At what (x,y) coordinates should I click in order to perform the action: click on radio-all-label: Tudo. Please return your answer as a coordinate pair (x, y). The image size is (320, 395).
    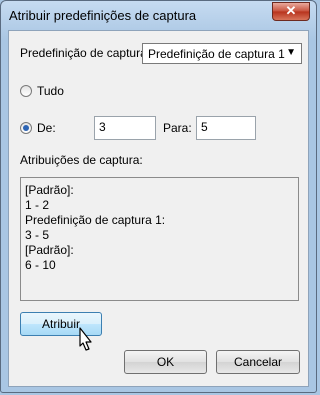
    Looking at the image, I should click on (50, 91).